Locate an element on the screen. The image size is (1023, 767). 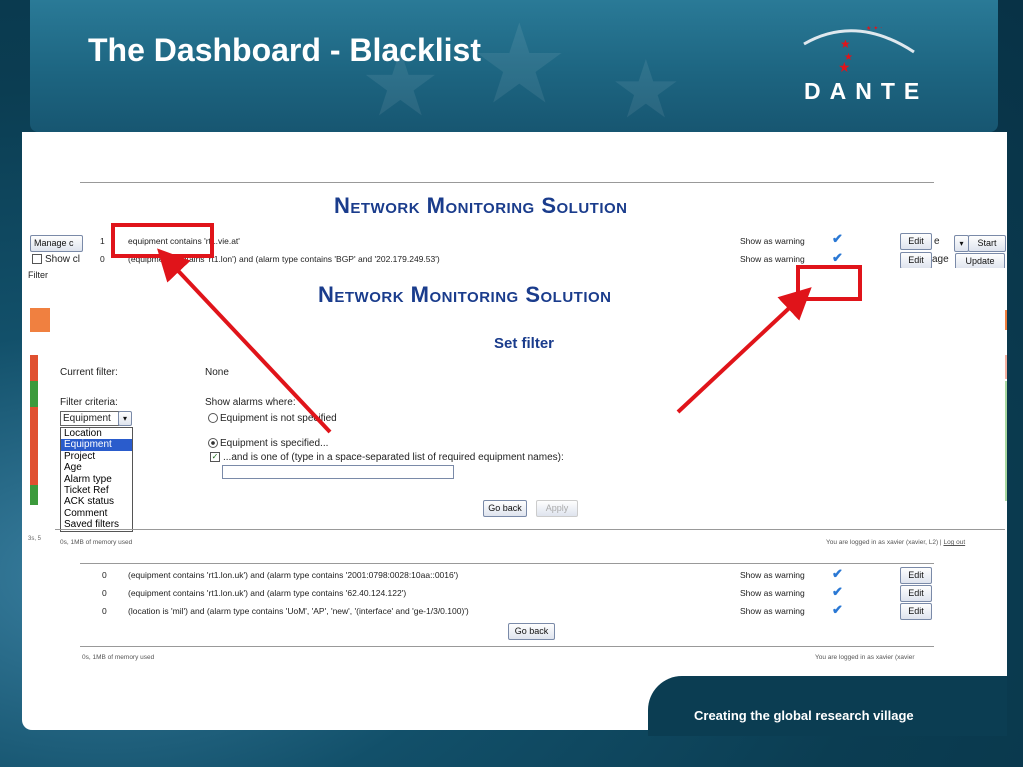
arrow-to-edit is located at coordinates (744, 350).